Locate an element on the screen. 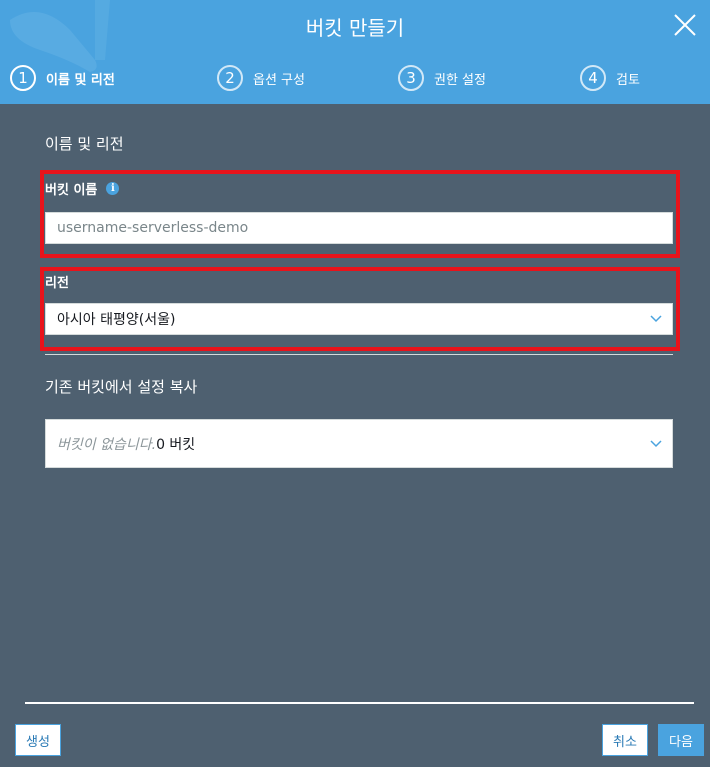 The height and width of the screenshot is (767, 710). dialog-header: 버킷 만들기 1 이름 및 리전 2 옵션 구성 3 권한 설정 4 검토 is located at coordinates (355, 52).